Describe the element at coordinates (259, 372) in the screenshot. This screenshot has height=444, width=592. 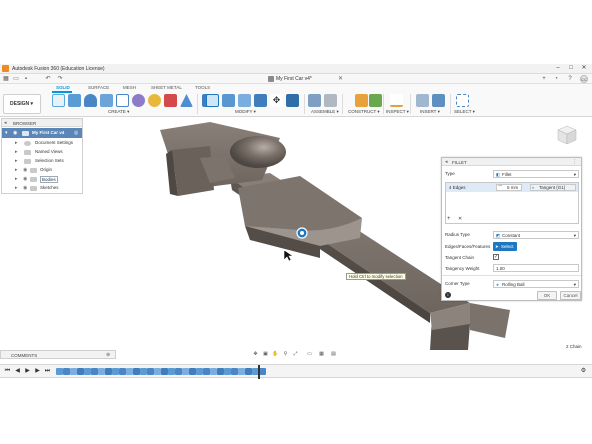
I see `timeline-marker` at that location.